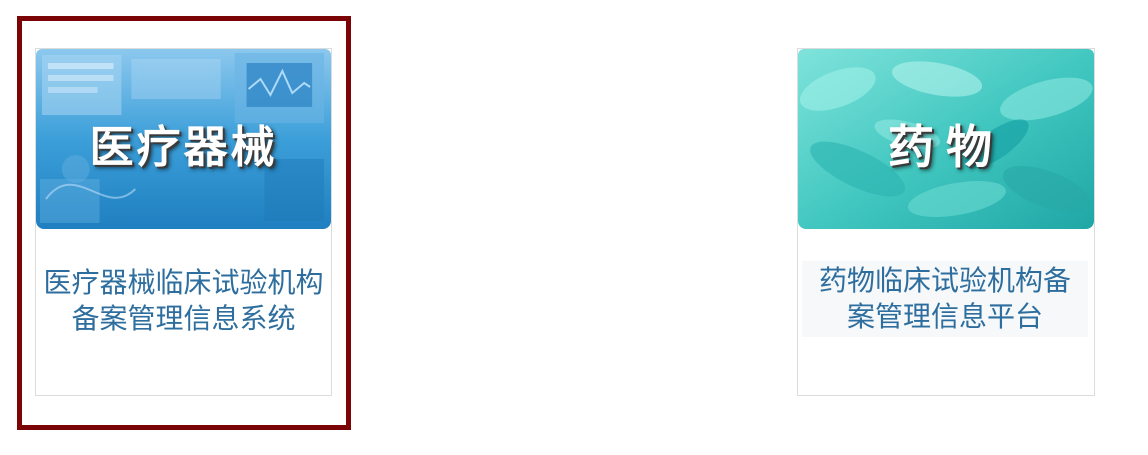  I want to click on drug-banner-title: 药物, so click(946, 147).